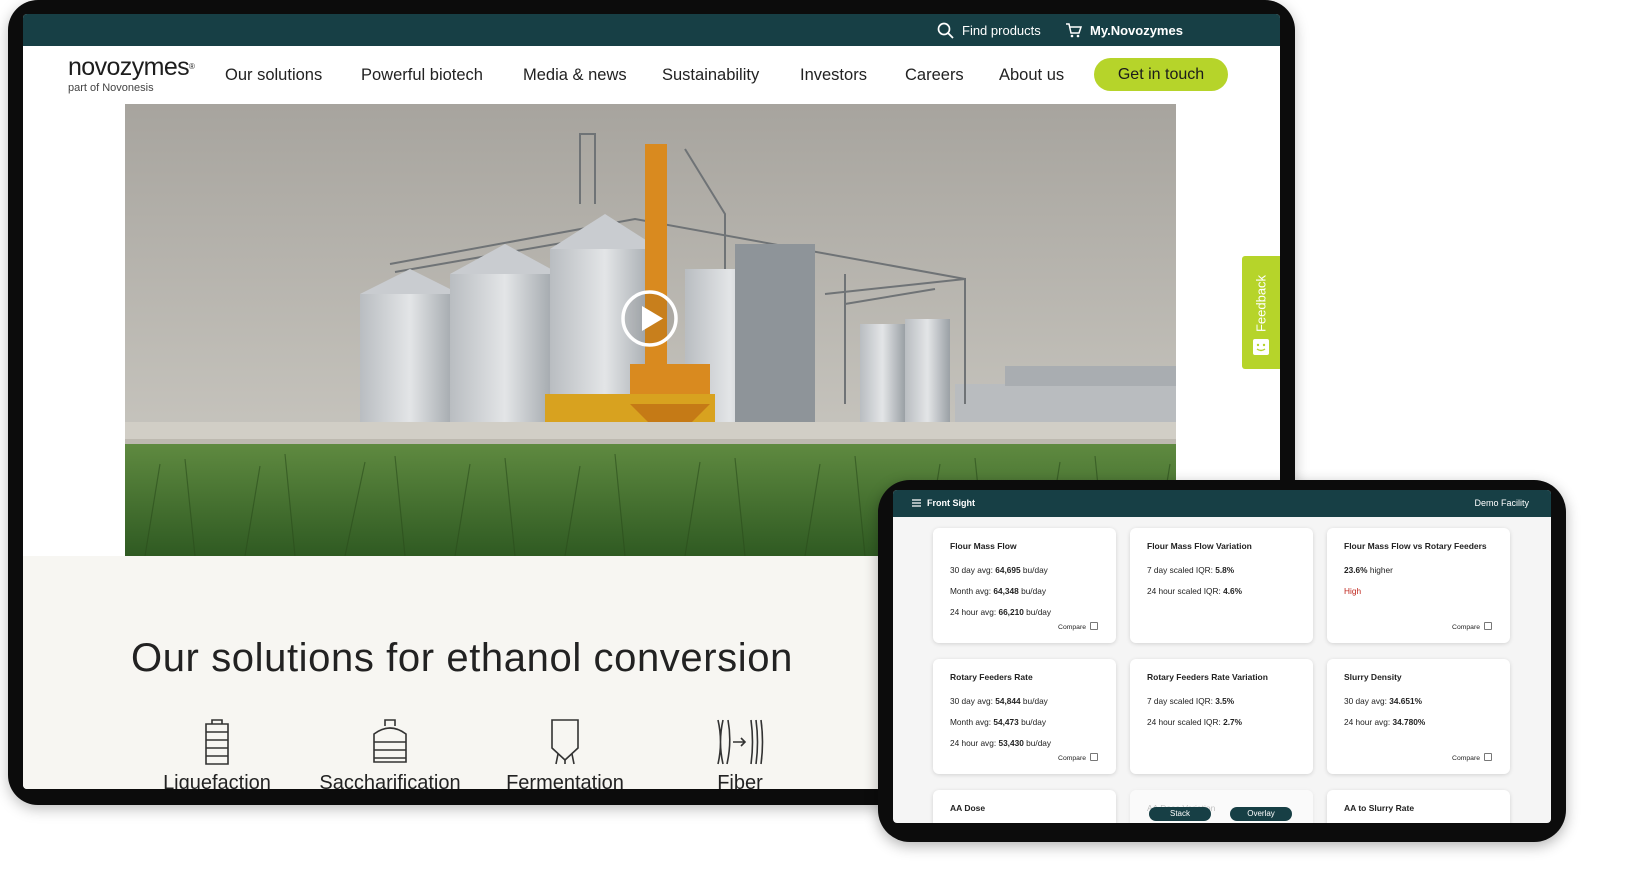  Describe the element at coordinates (390, 741) in the screenshot. I see `saccharification-icon` at that location.